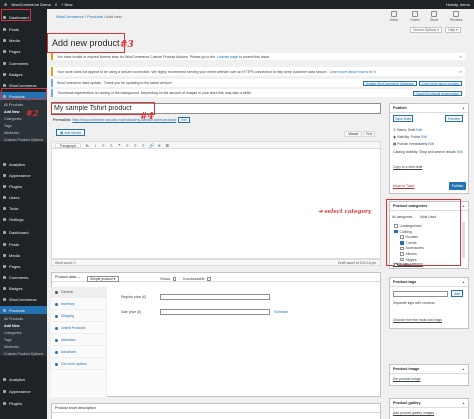 This screenshot has width=474, height=419. What do you see at coordinates (415, 16) in the screenshot?
I see `orders-icon: Orders` at bounding box center [415, 16].